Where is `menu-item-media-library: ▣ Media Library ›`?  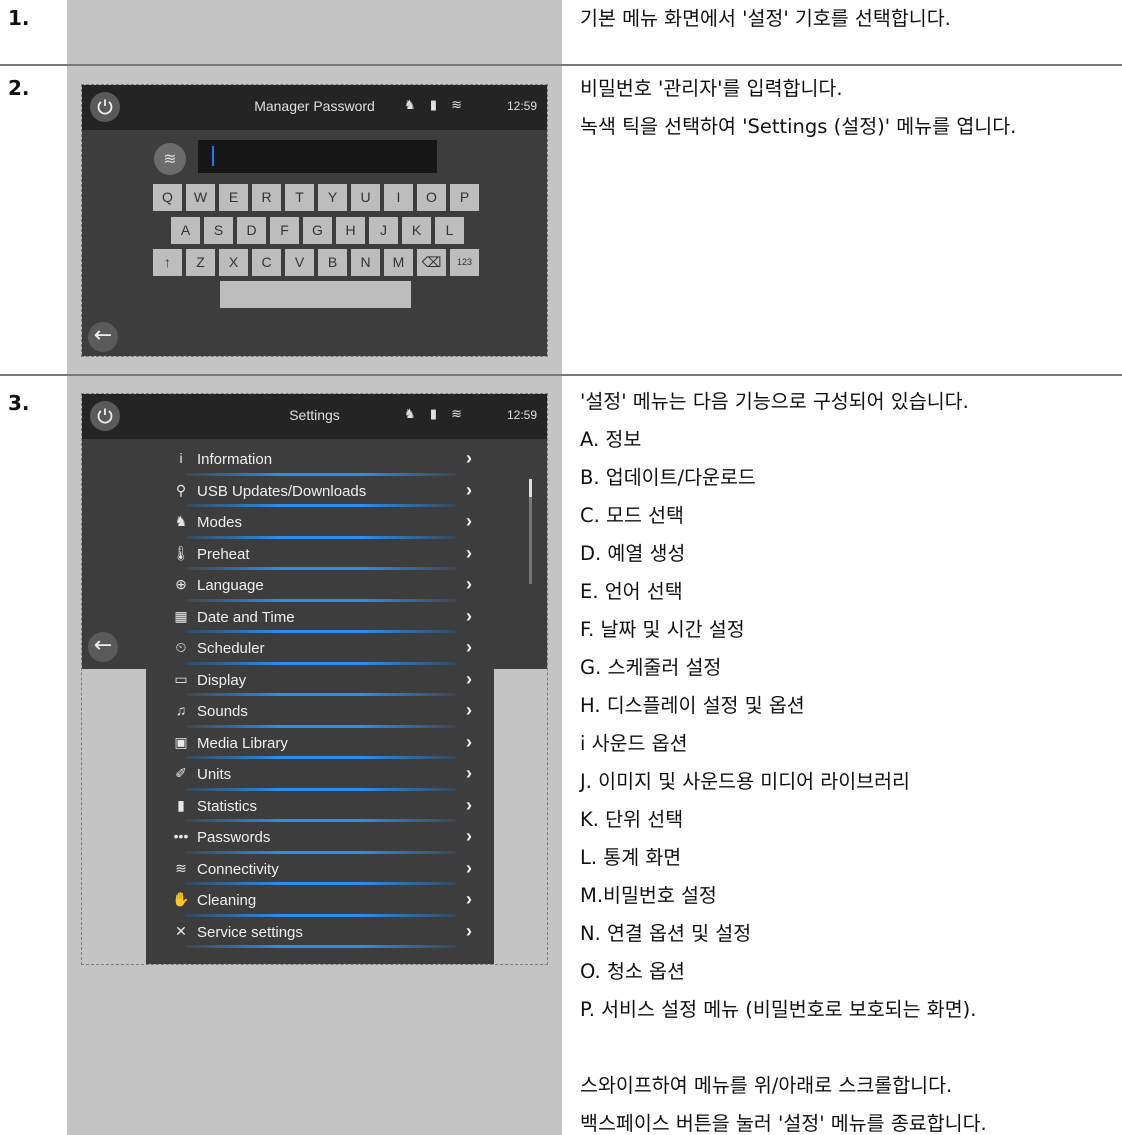
menu-item-media-library: ▣ Media Library › is located at coordinates (320, 746).